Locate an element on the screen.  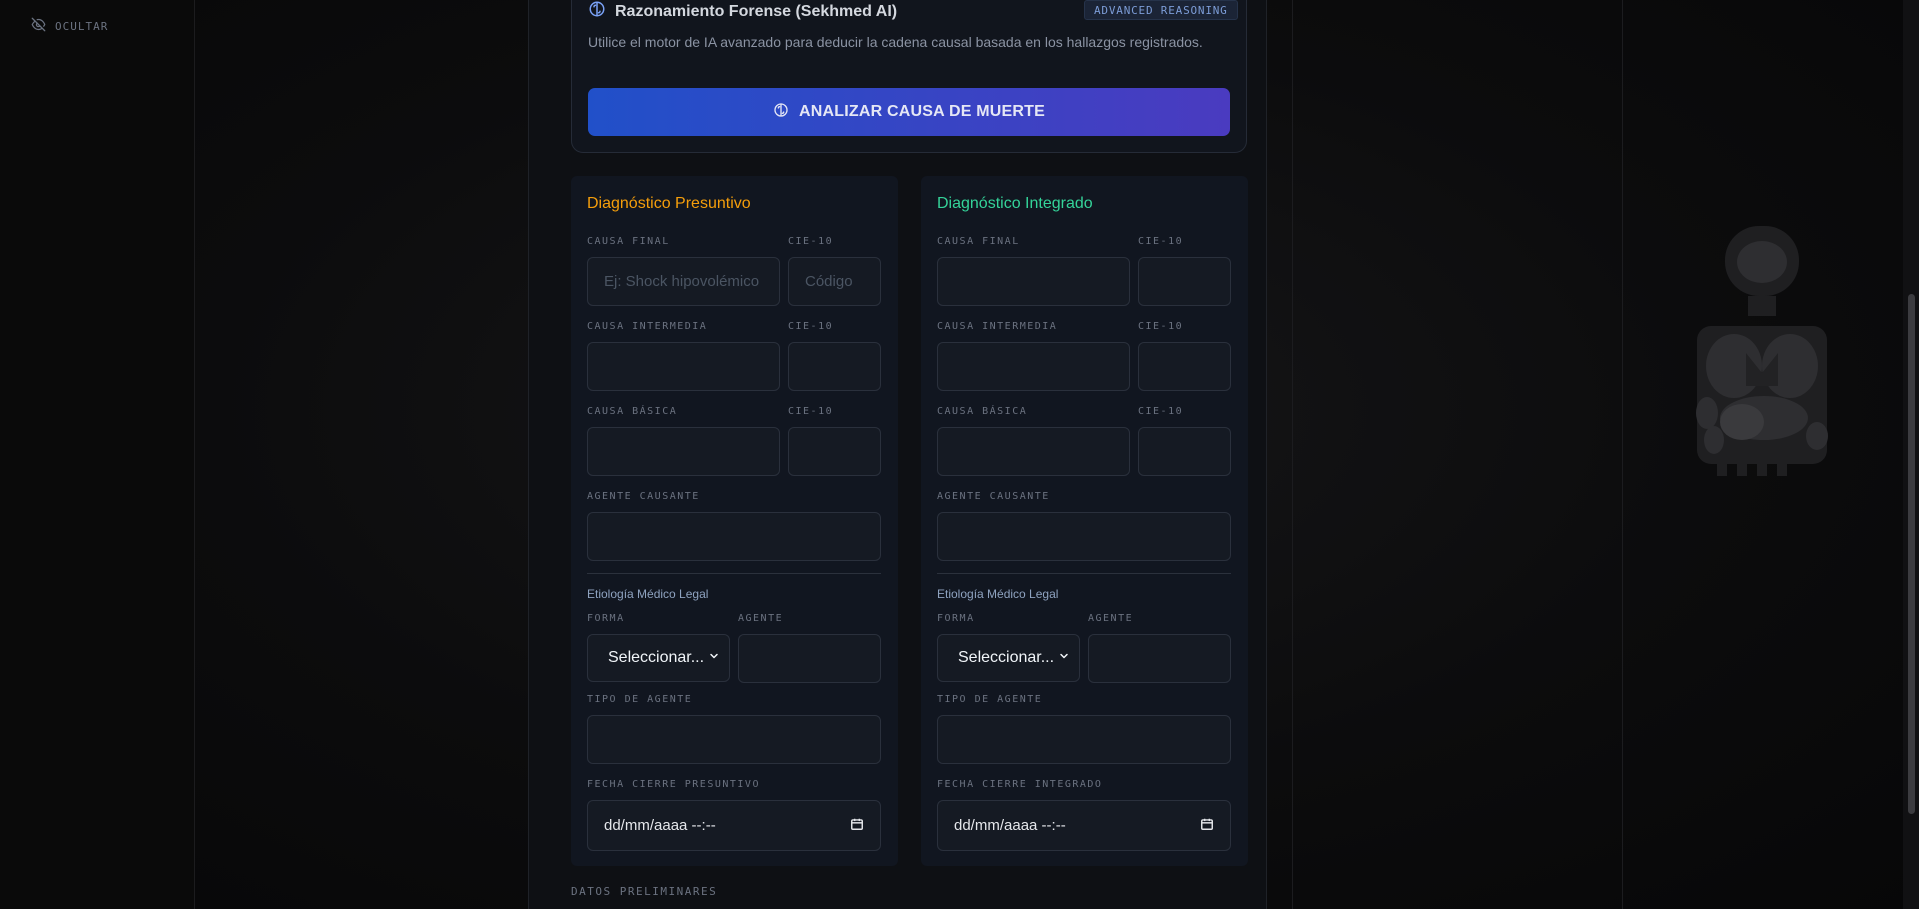
eye-off-icon is located at coordinates (38, 26).